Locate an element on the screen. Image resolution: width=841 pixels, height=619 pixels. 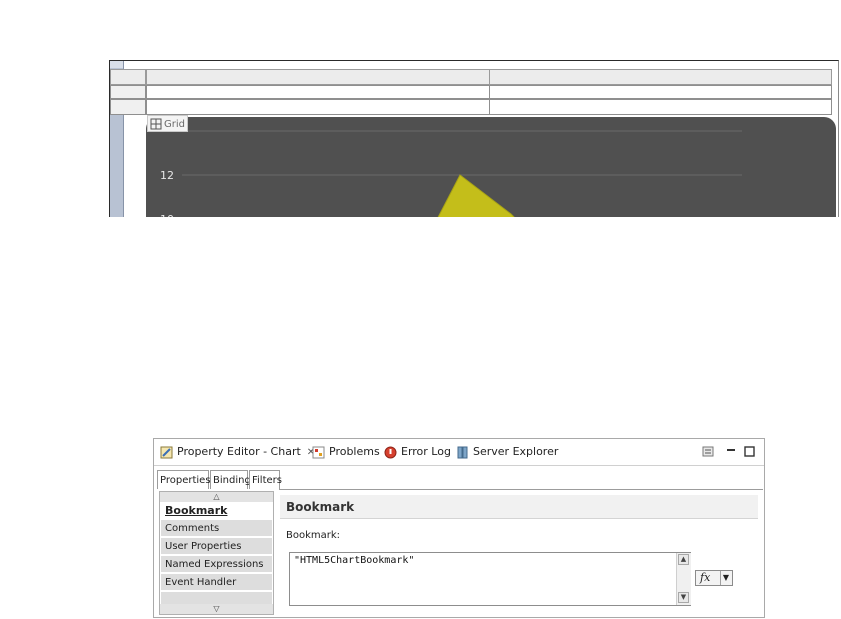
grid-label-chip: Grid is located at coordinates (167, 123).